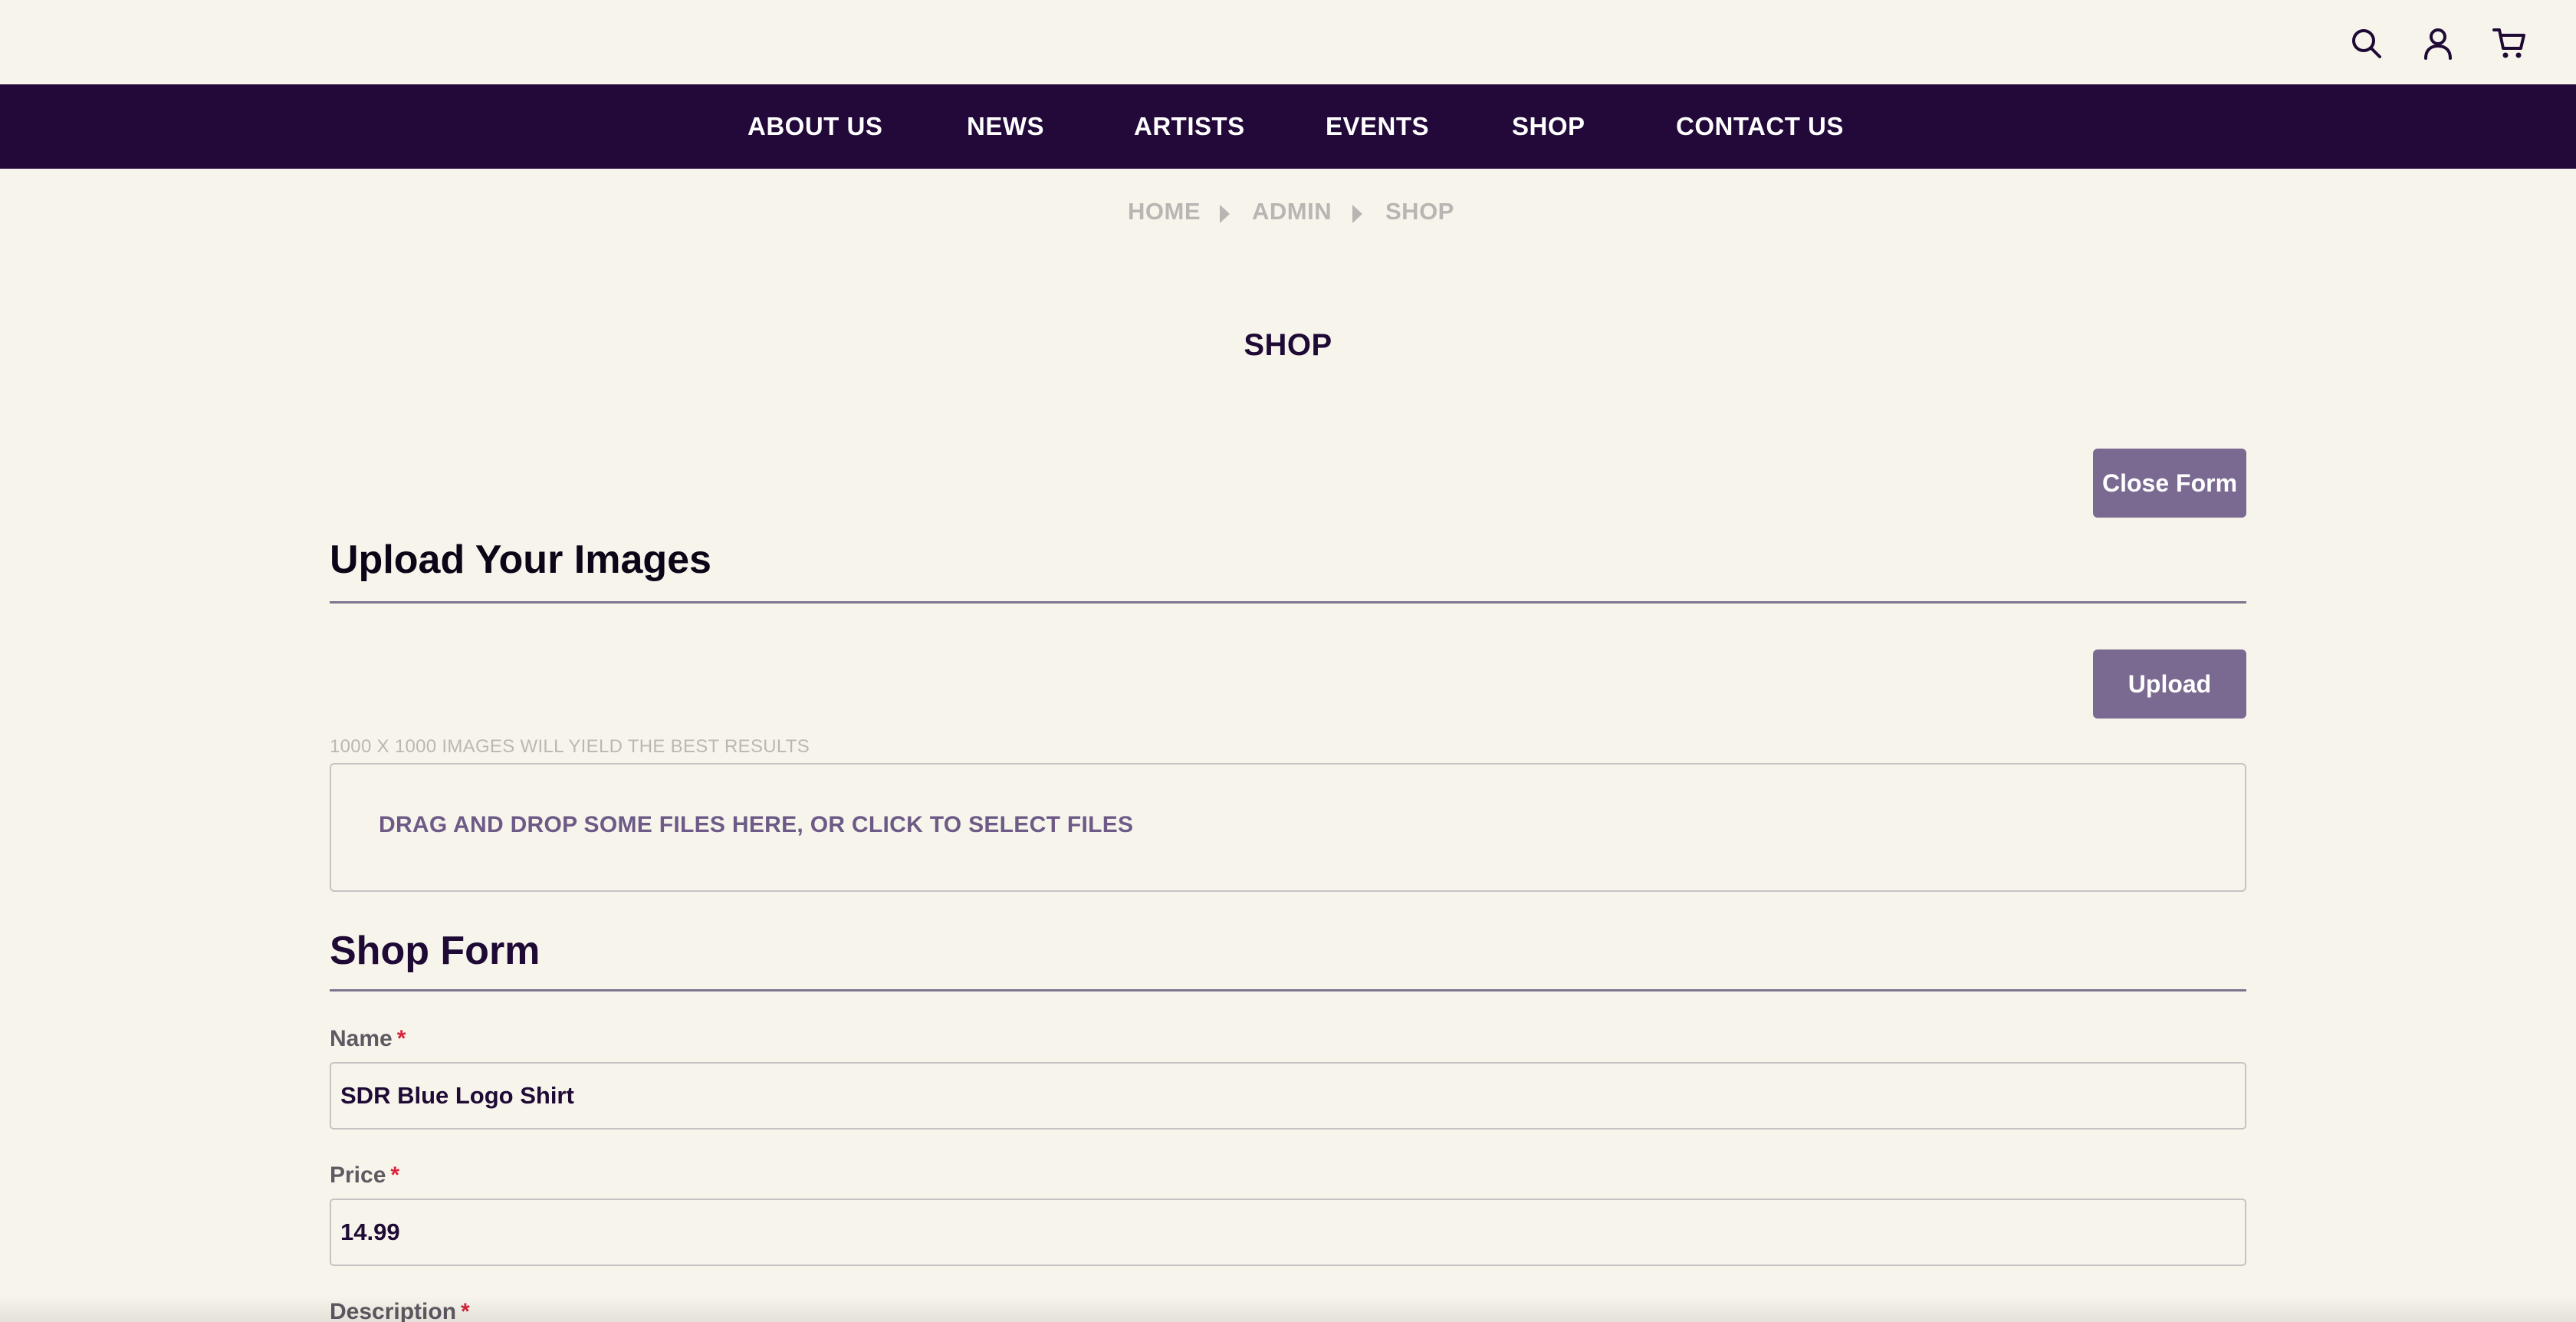 Image resolution: width=2576 pixels, height=1322 pixels. I want to click on price-field: 14.99, so click(1288, 1232).